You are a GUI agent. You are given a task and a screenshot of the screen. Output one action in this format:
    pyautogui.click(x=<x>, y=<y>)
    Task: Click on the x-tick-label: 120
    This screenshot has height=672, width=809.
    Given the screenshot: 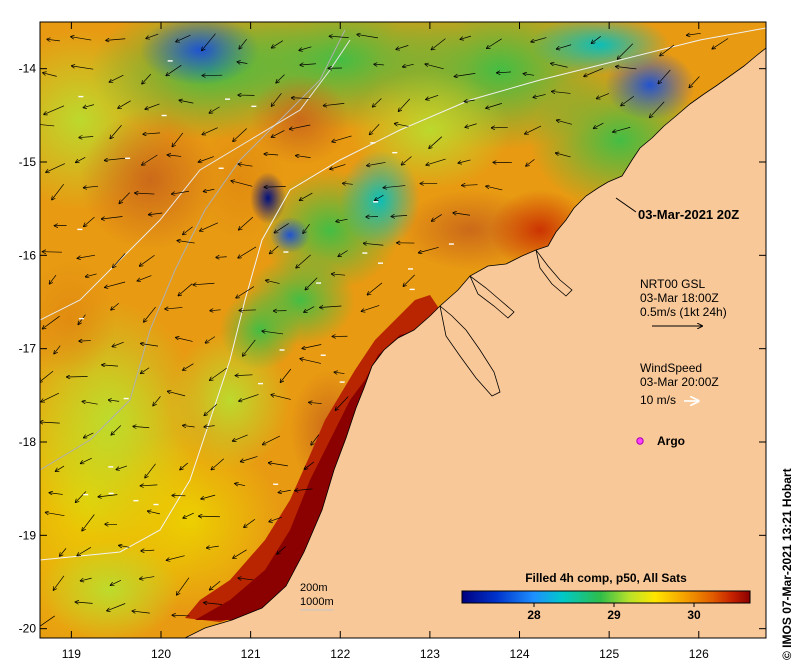 What is the action you would take?
    pyautogui.click(x=161, y=654)
    